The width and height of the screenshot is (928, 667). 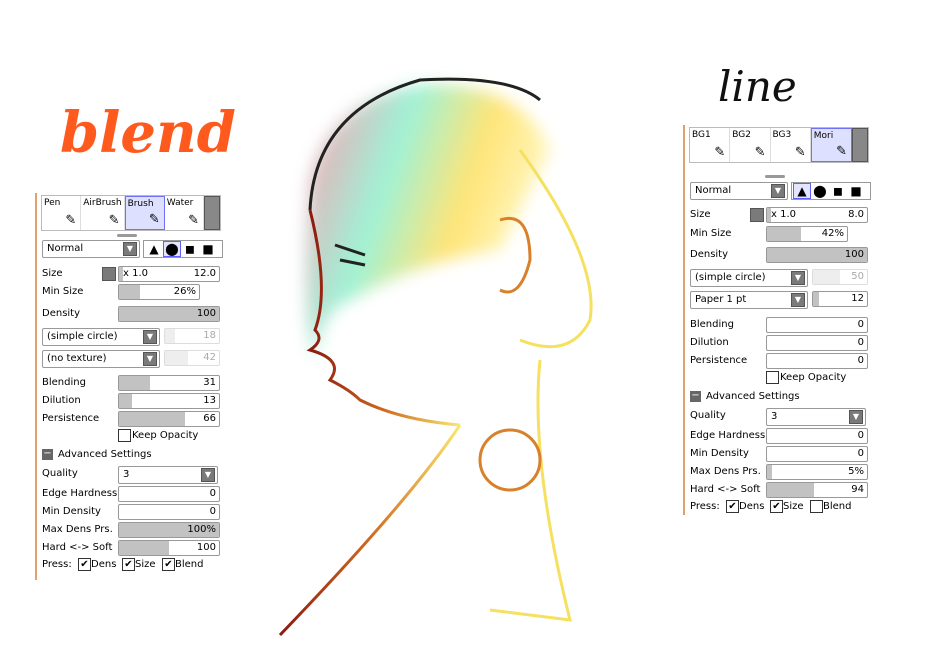 What do you see at coordinates (791, 145) in the screenshot?
I see `tool-bg3: BG3 ✎` at bounding box center [791, 145].